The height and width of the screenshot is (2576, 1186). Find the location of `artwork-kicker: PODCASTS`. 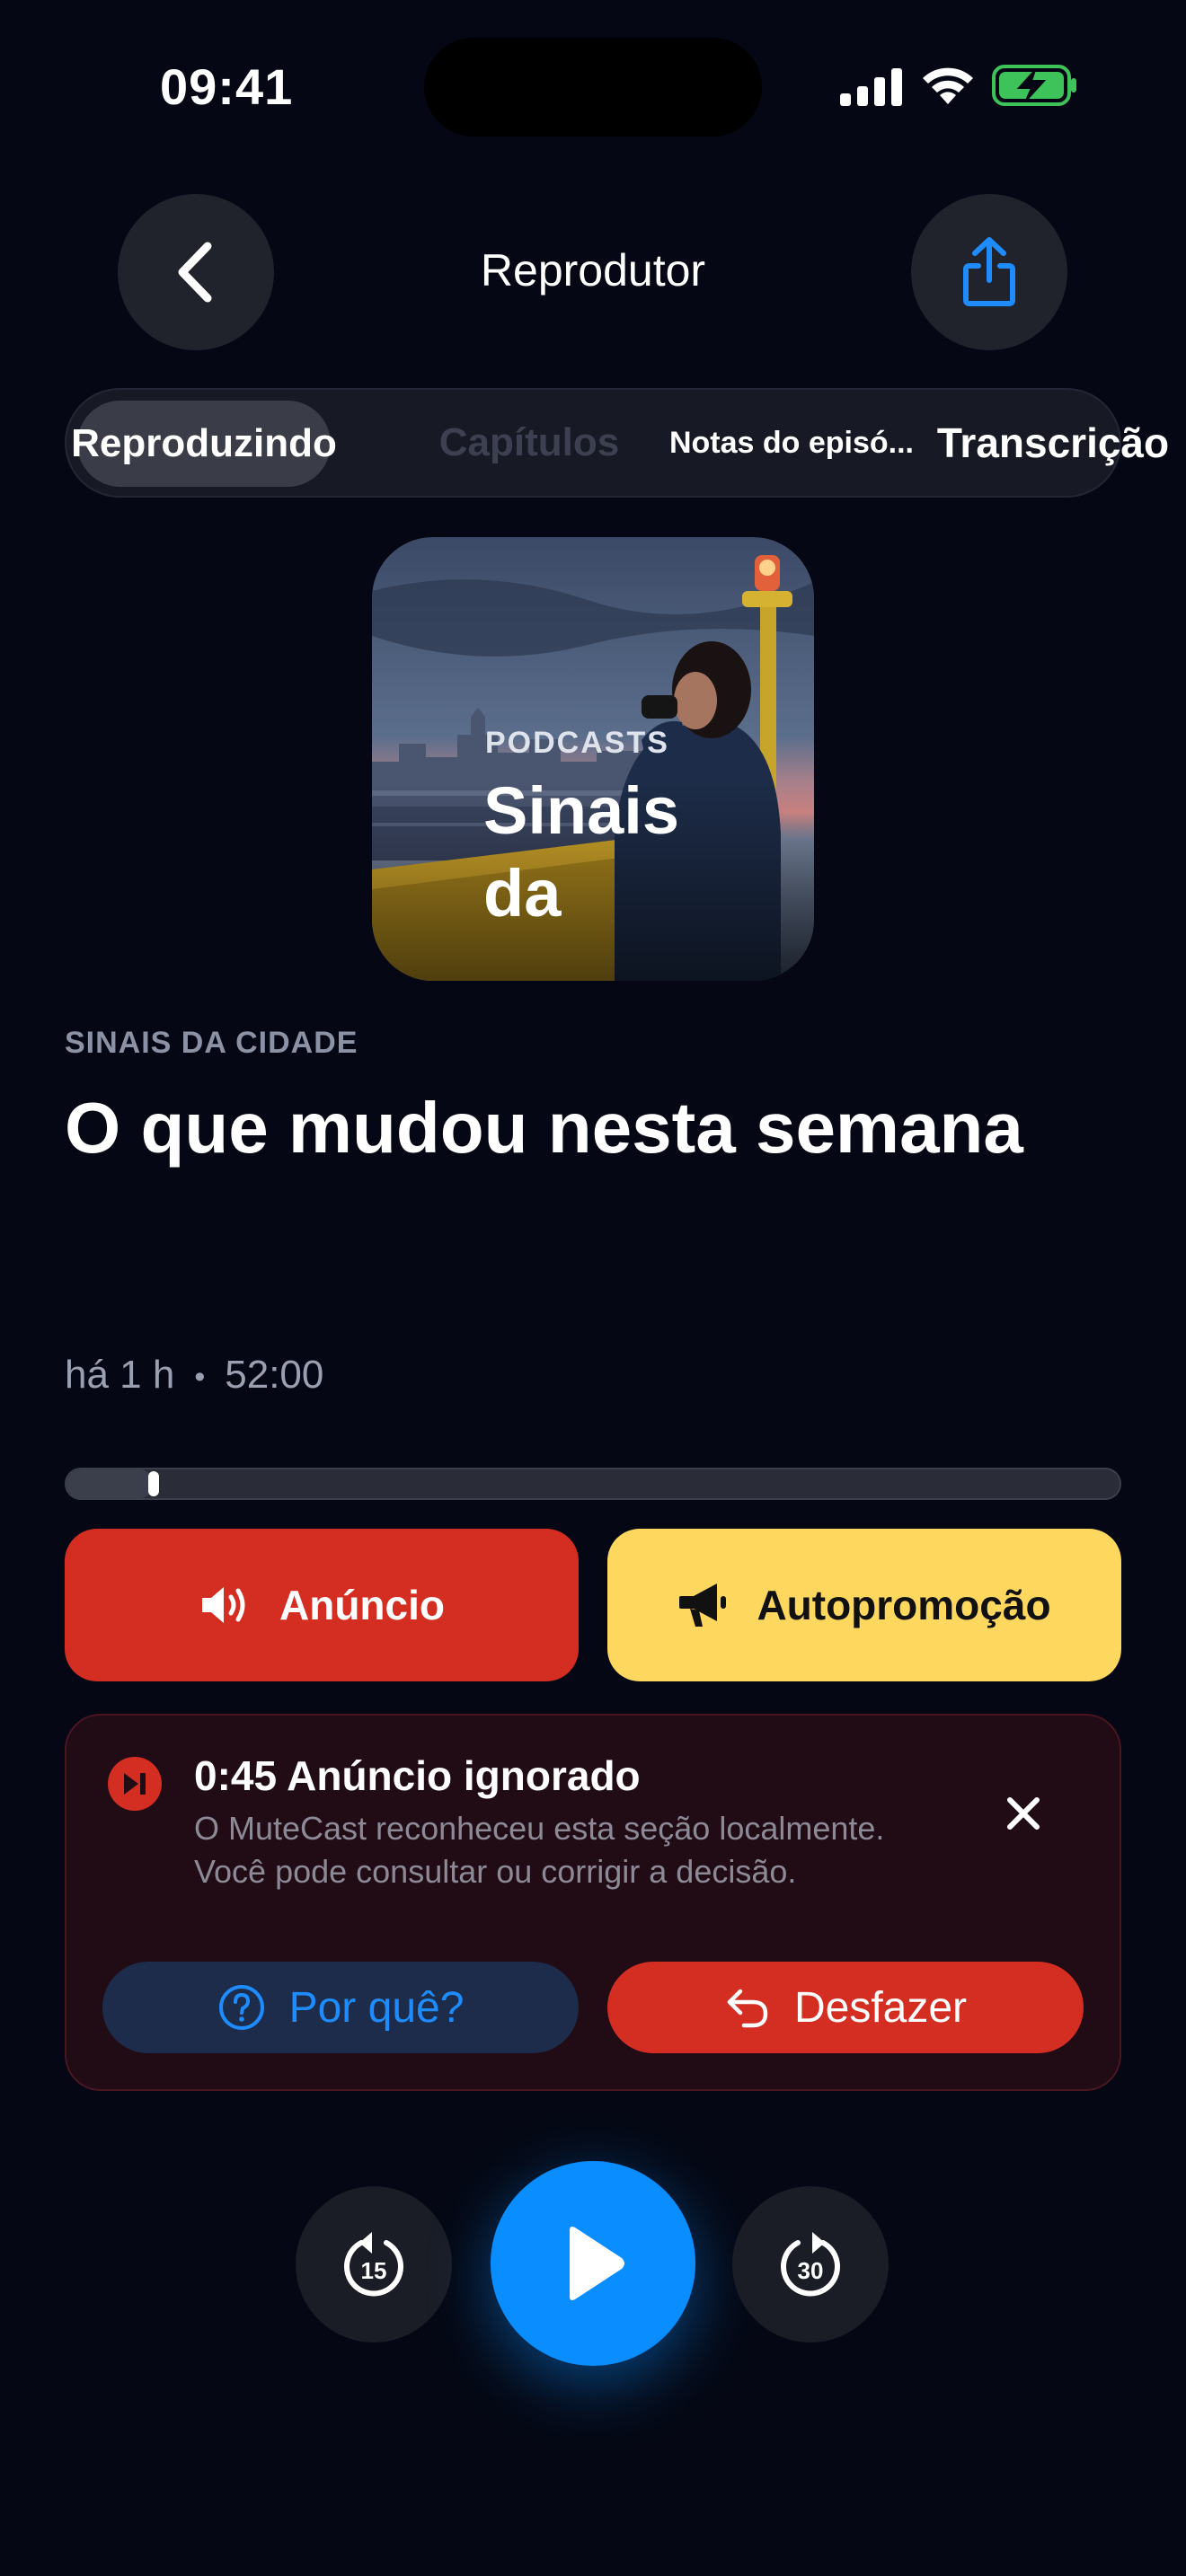

artwork-kicker: PODCASTS is located at coordinates (577, 743).